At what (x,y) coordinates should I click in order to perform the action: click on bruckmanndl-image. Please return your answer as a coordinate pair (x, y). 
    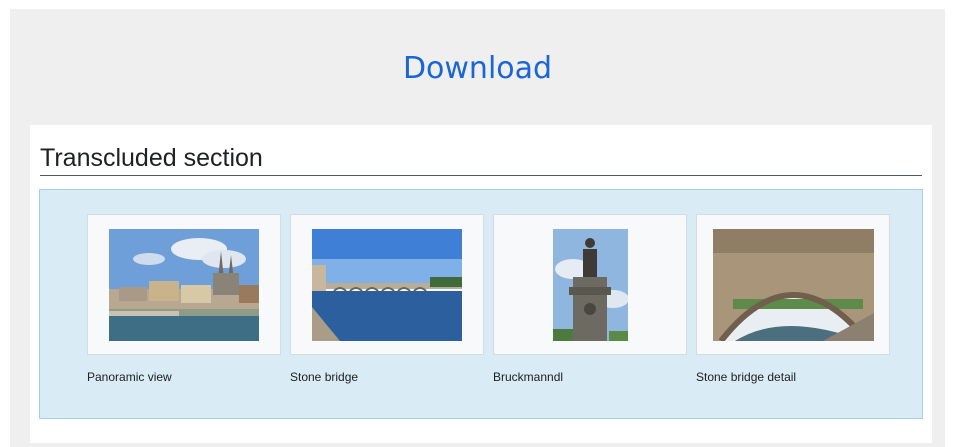
    Looking at the image, I should click on (590, 284).